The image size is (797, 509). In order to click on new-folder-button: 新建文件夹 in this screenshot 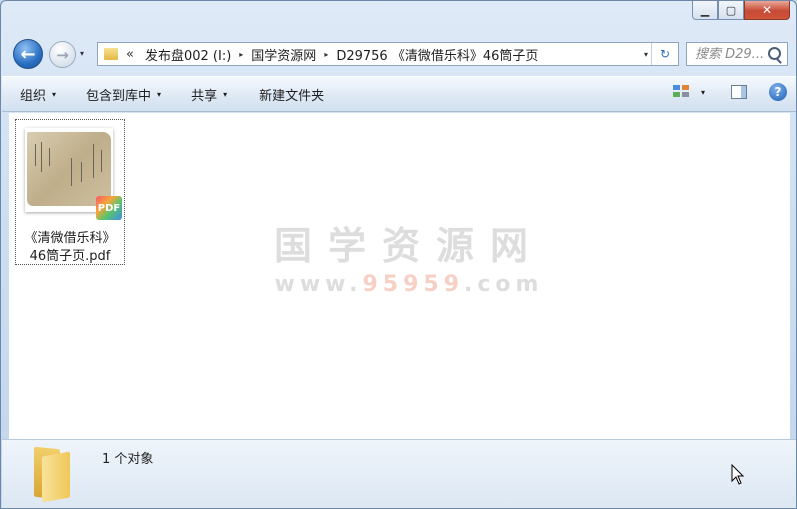, I will do `click(291, 94)`.